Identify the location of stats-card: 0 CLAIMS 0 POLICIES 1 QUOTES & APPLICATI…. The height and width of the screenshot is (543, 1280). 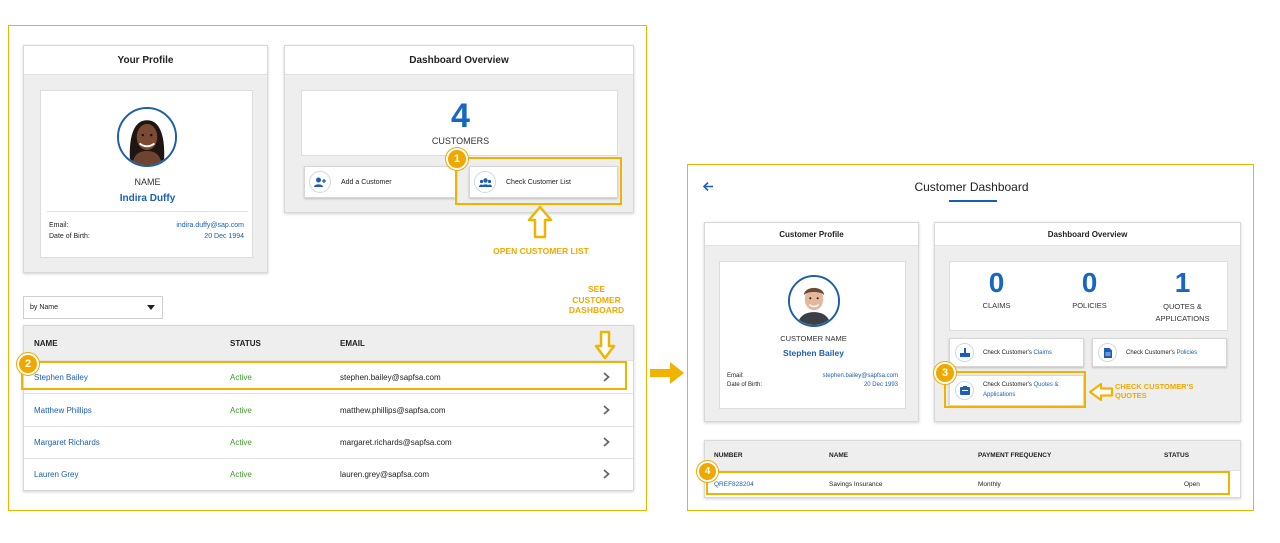
(1088, 296).